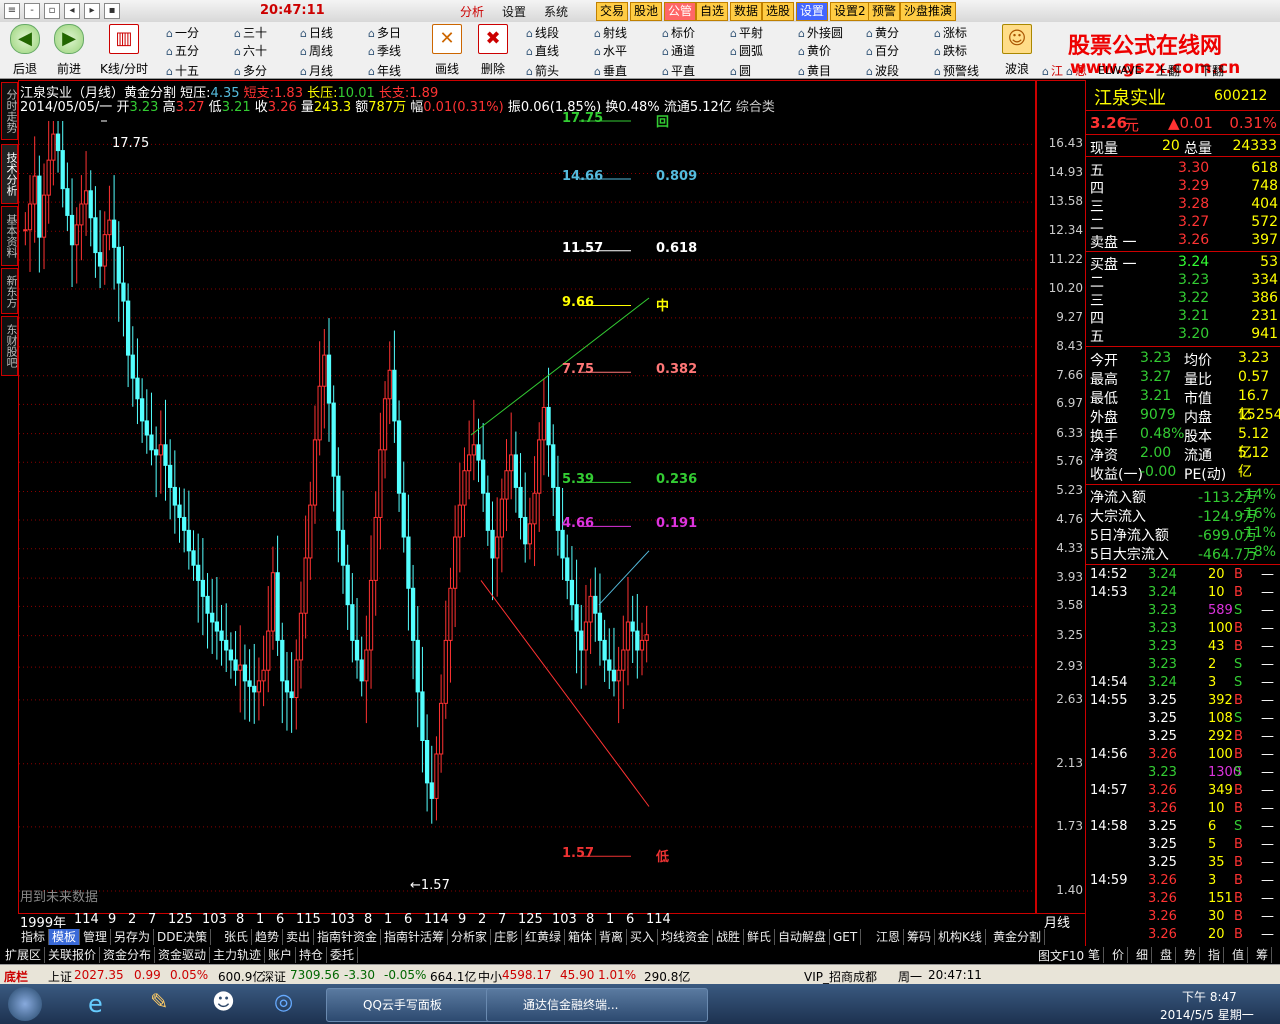 Image resolution: width=1280 pixels, height=1024 pixels. Describe the element at coordinates (1167, 955) in the screenshot. I see `quote-tab: 盘` at that location.